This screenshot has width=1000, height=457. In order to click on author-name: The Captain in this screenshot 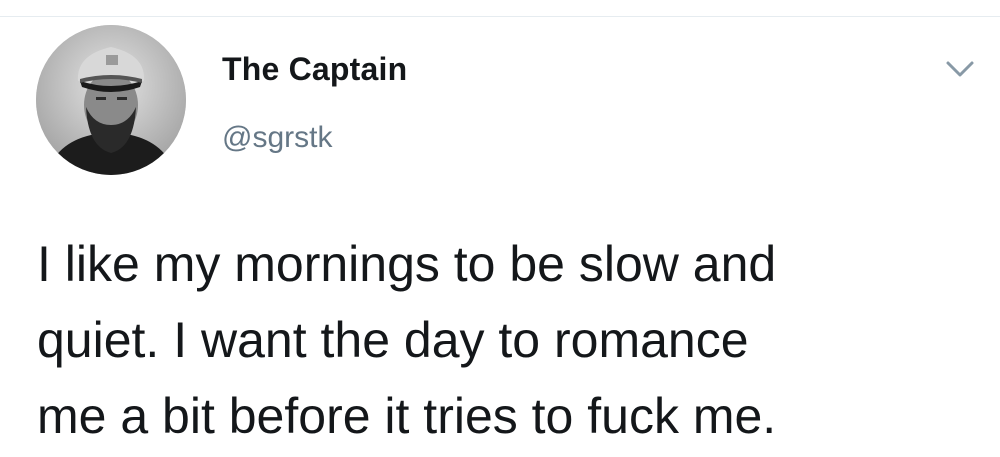, I will do `click(314, 69)`.